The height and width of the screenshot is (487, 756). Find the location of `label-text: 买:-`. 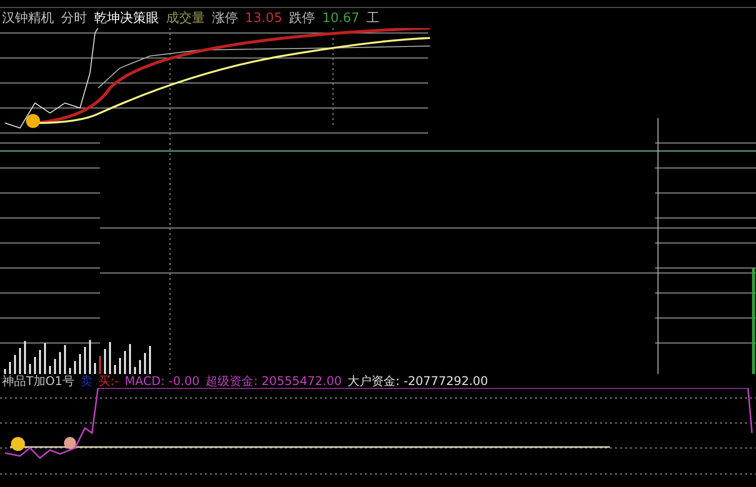

label-text: 买:- is located at coordinates (108, 381).